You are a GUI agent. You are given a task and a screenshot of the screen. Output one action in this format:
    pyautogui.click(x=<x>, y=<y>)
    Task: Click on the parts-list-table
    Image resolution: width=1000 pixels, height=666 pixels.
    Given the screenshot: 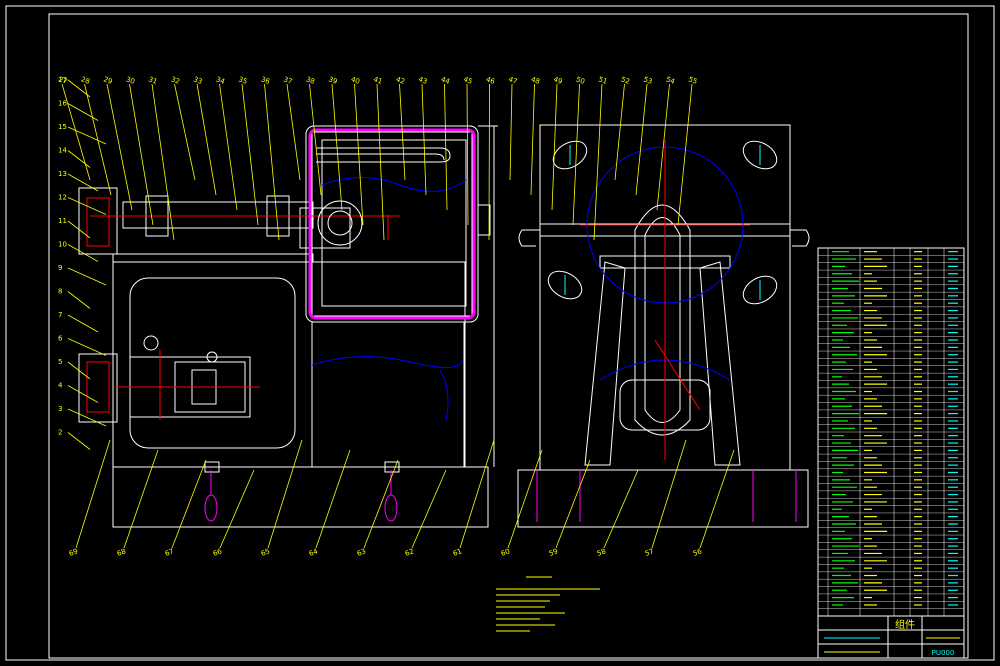 What is the action you would take?
    pyautogui.click(x=891, y=432)
    